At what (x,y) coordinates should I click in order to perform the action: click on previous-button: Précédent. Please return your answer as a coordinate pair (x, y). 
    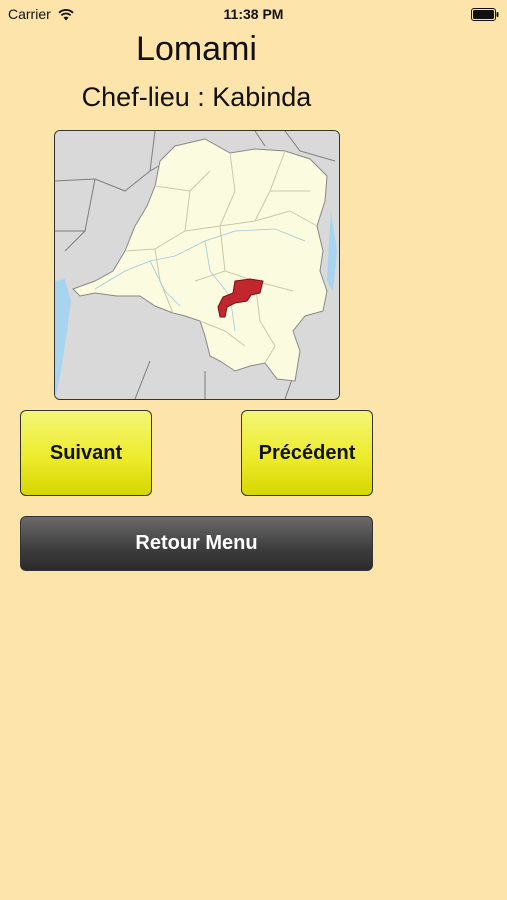
    Looking at the image, I should click on (307, 453).